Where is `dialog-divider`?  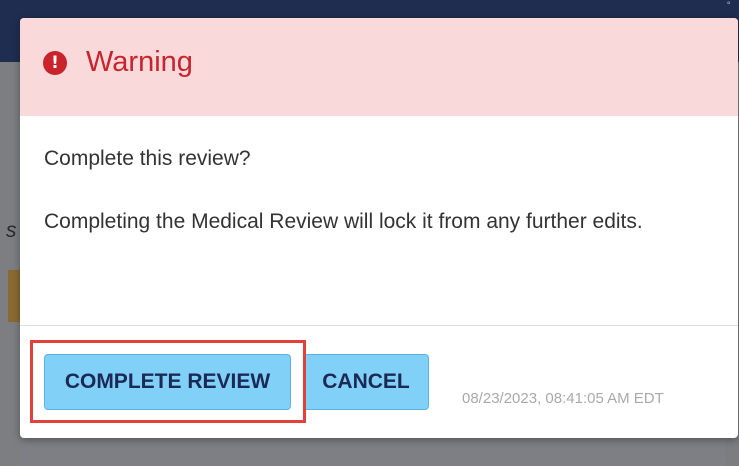 dialog-divider is located at coordinates (379, 325).